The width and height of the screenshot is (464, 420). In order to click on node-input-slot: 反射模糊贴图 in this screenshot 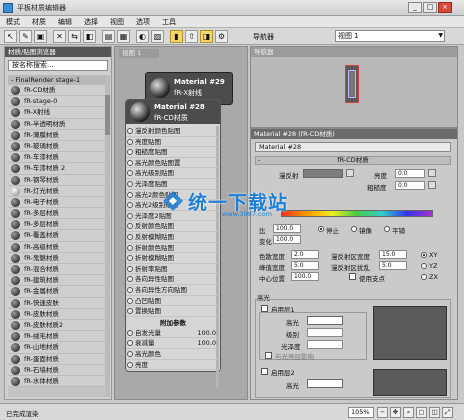, I will do `click(173, 237)`.